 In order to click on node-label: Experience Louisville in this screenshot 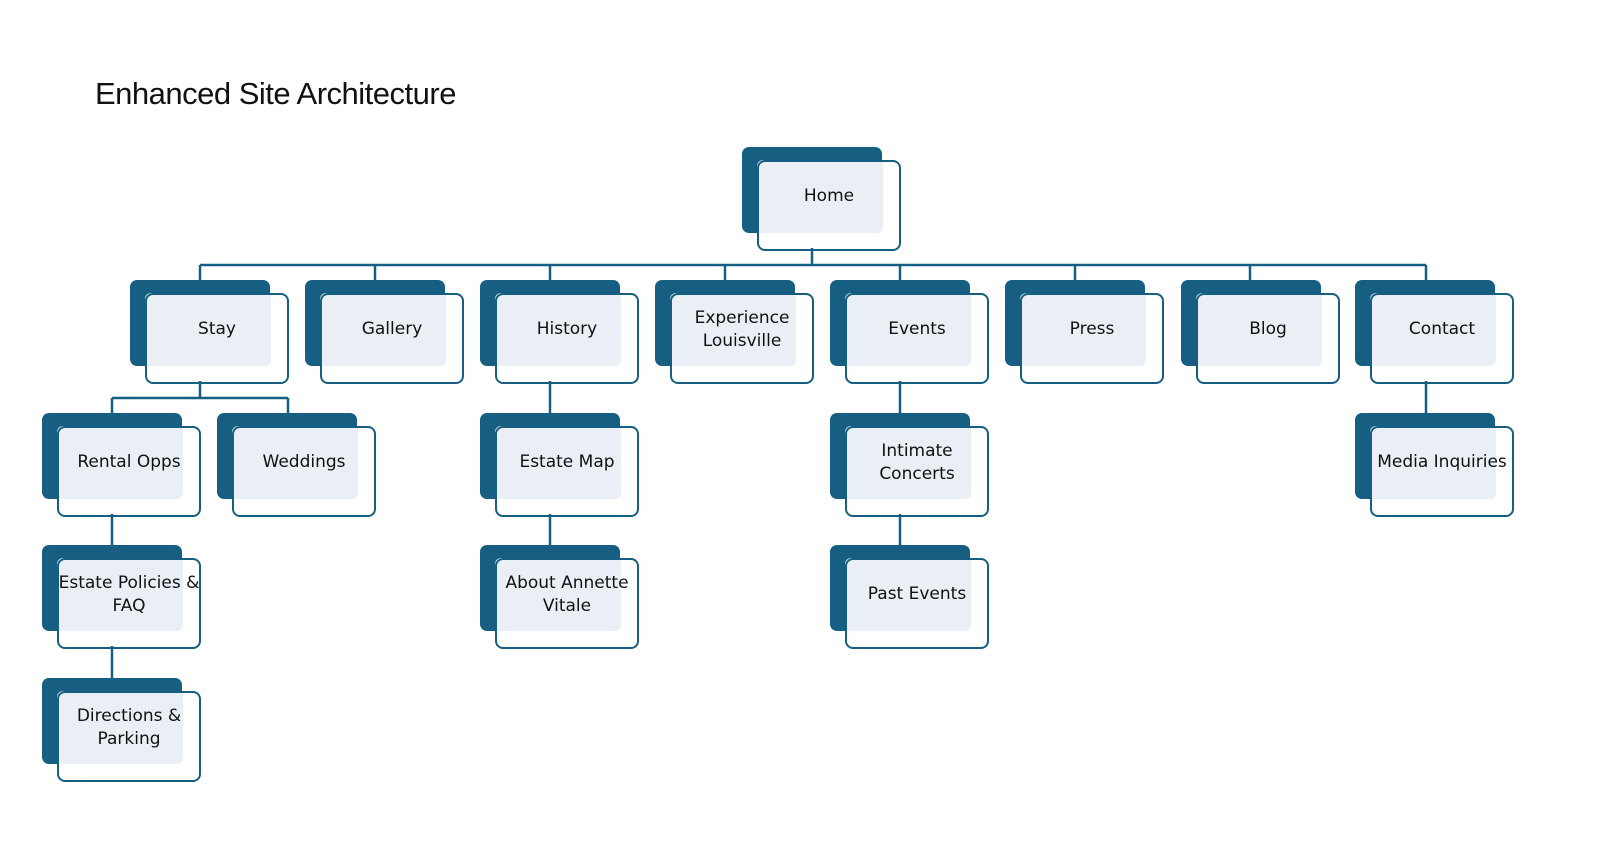, I will do `click(742, 329)`.